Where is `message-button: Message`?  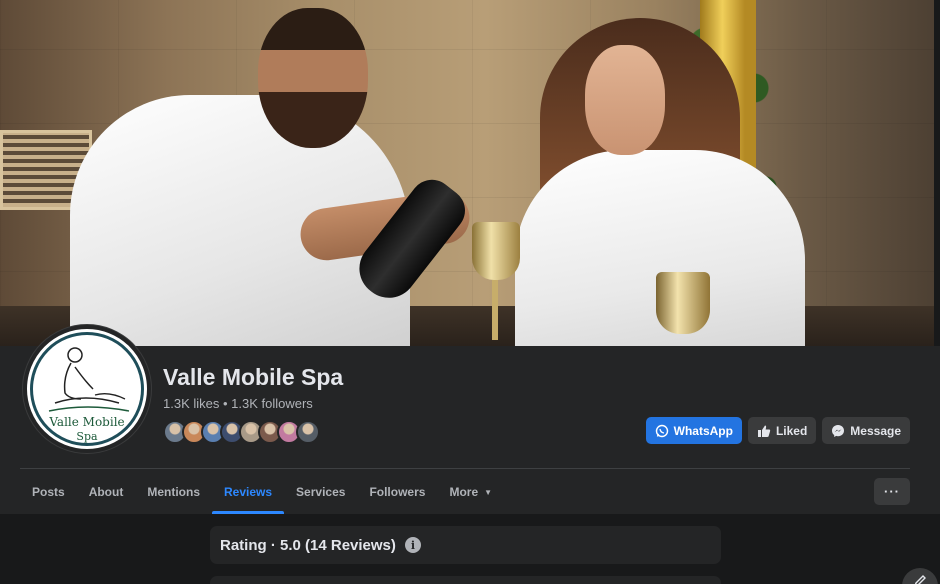 message-button: Message is located at coordinates (866, 430).